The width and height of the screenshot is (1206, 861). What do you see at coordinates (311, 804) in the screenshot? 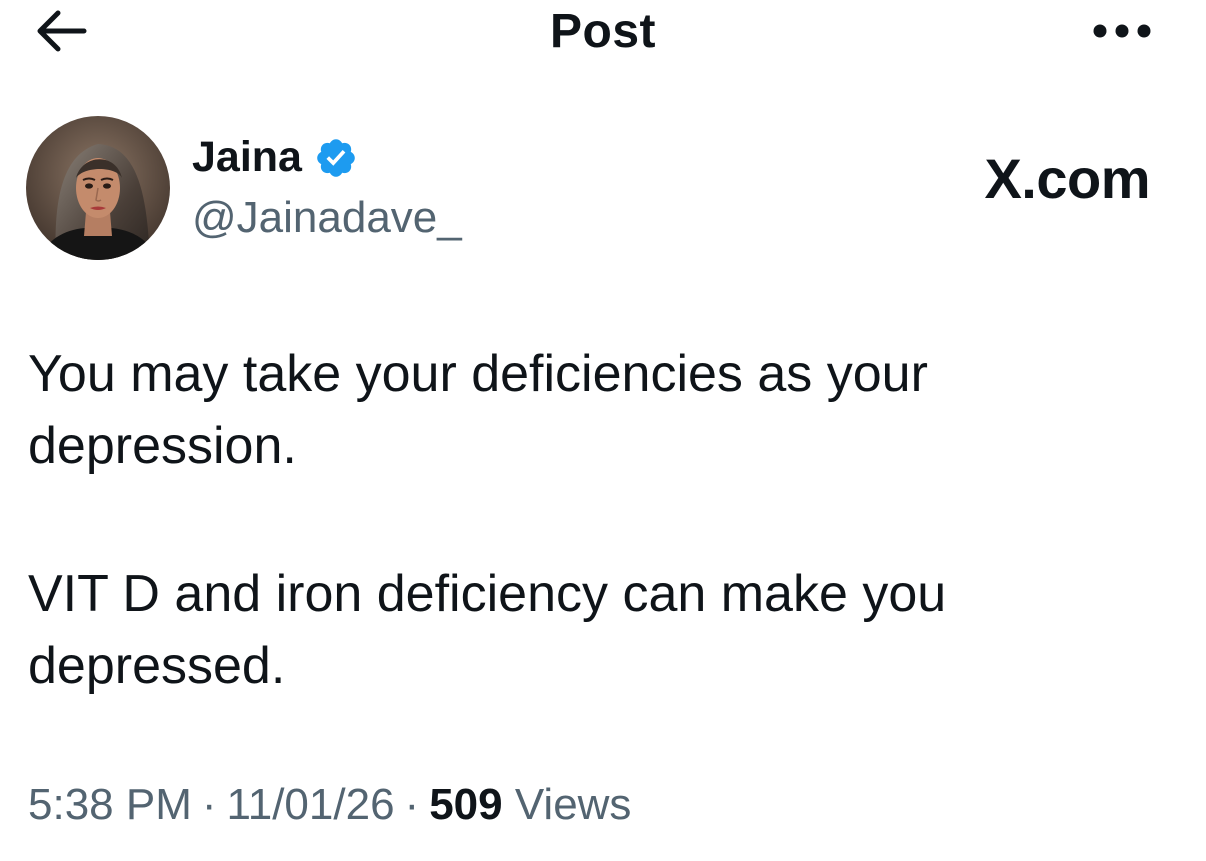
I see `post-date: 11/01/26` at bounding box center [311, 804].